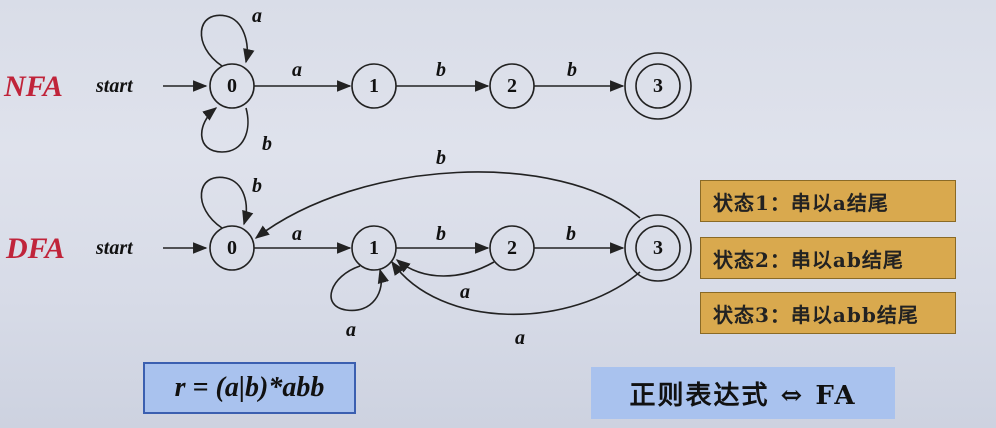 The width and height of the screenshot is (996, 428). I want to click on nfa-state-0: 0, so click(232, 86).